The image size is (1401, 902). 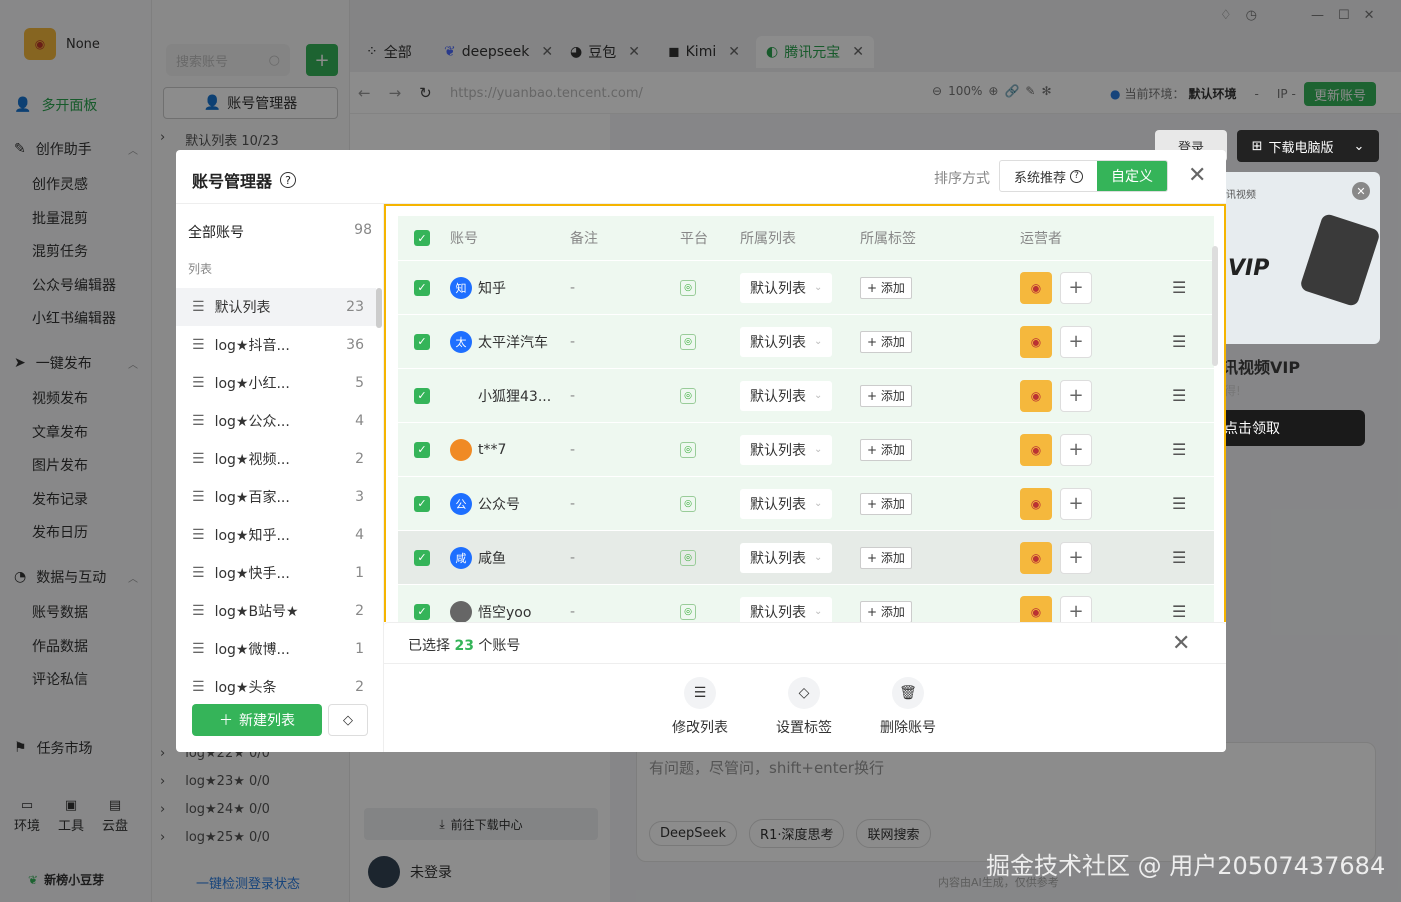 What do you see at coordinates (276, 421) in the screenshot?
I see `list-item: ☰ log★公众... 4` at bounding box center [276, 421].